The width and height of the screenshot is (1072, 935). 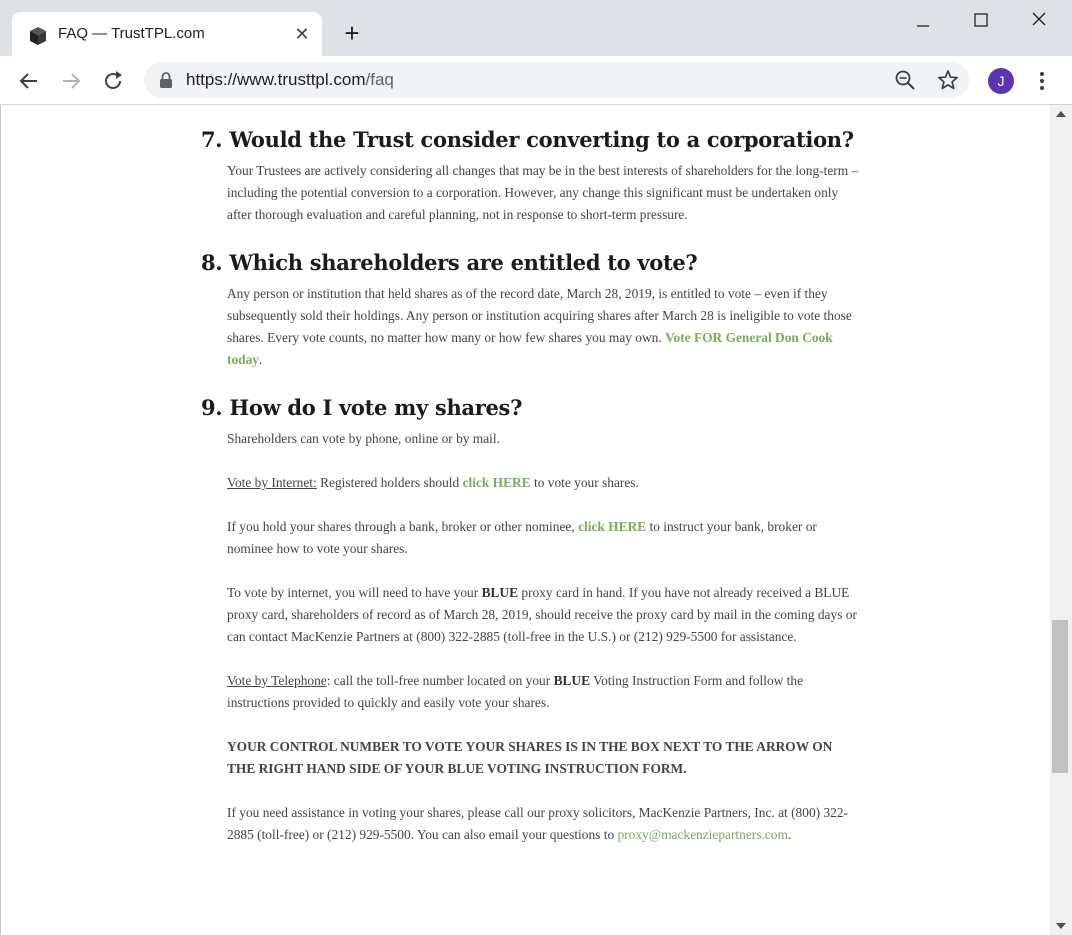 I want to click on forward-arrow-icon, so click(x=71, y=81).